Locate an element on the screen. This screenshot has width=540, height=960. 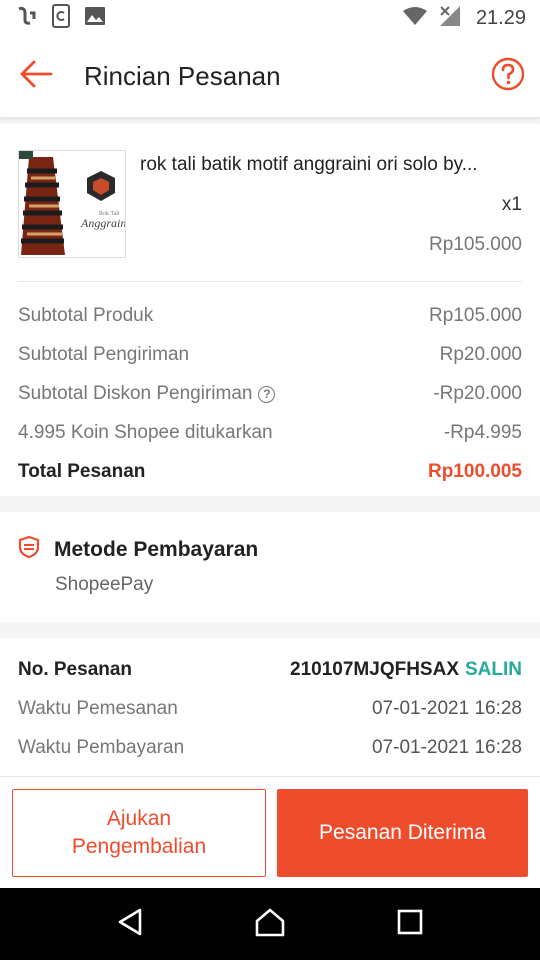
shield-icon is located at coordinates (29, 549).